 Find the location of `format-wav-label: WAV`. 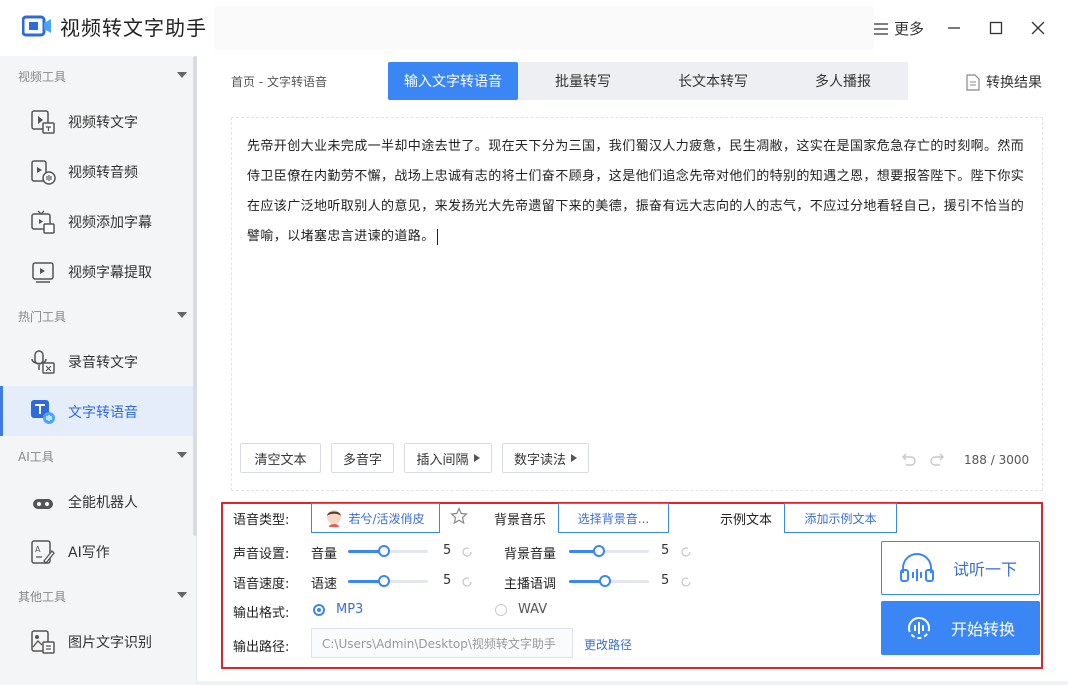

format-wav-label: WAV is located at coordinates (532, 609).